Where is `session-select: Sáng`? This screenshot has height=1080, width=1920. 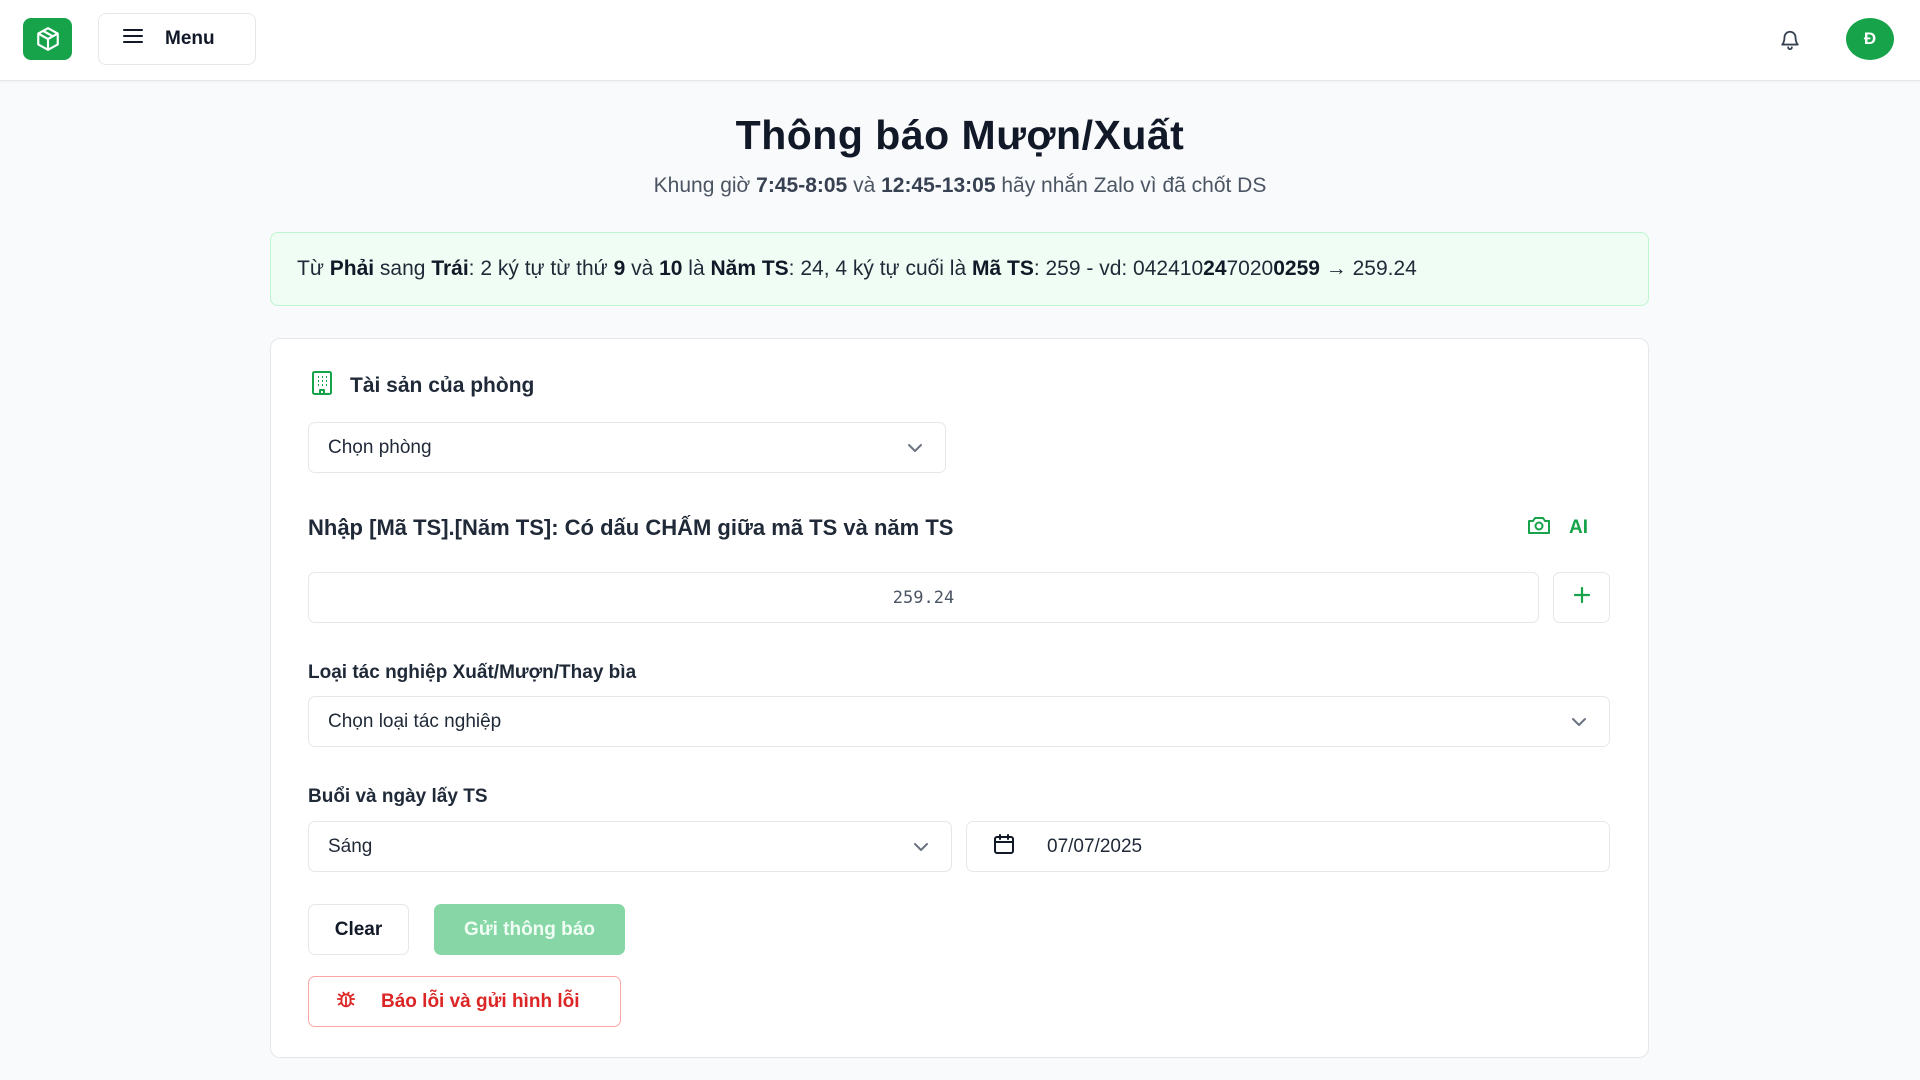 session-select: Sáng is located at coordinates (630, 846).